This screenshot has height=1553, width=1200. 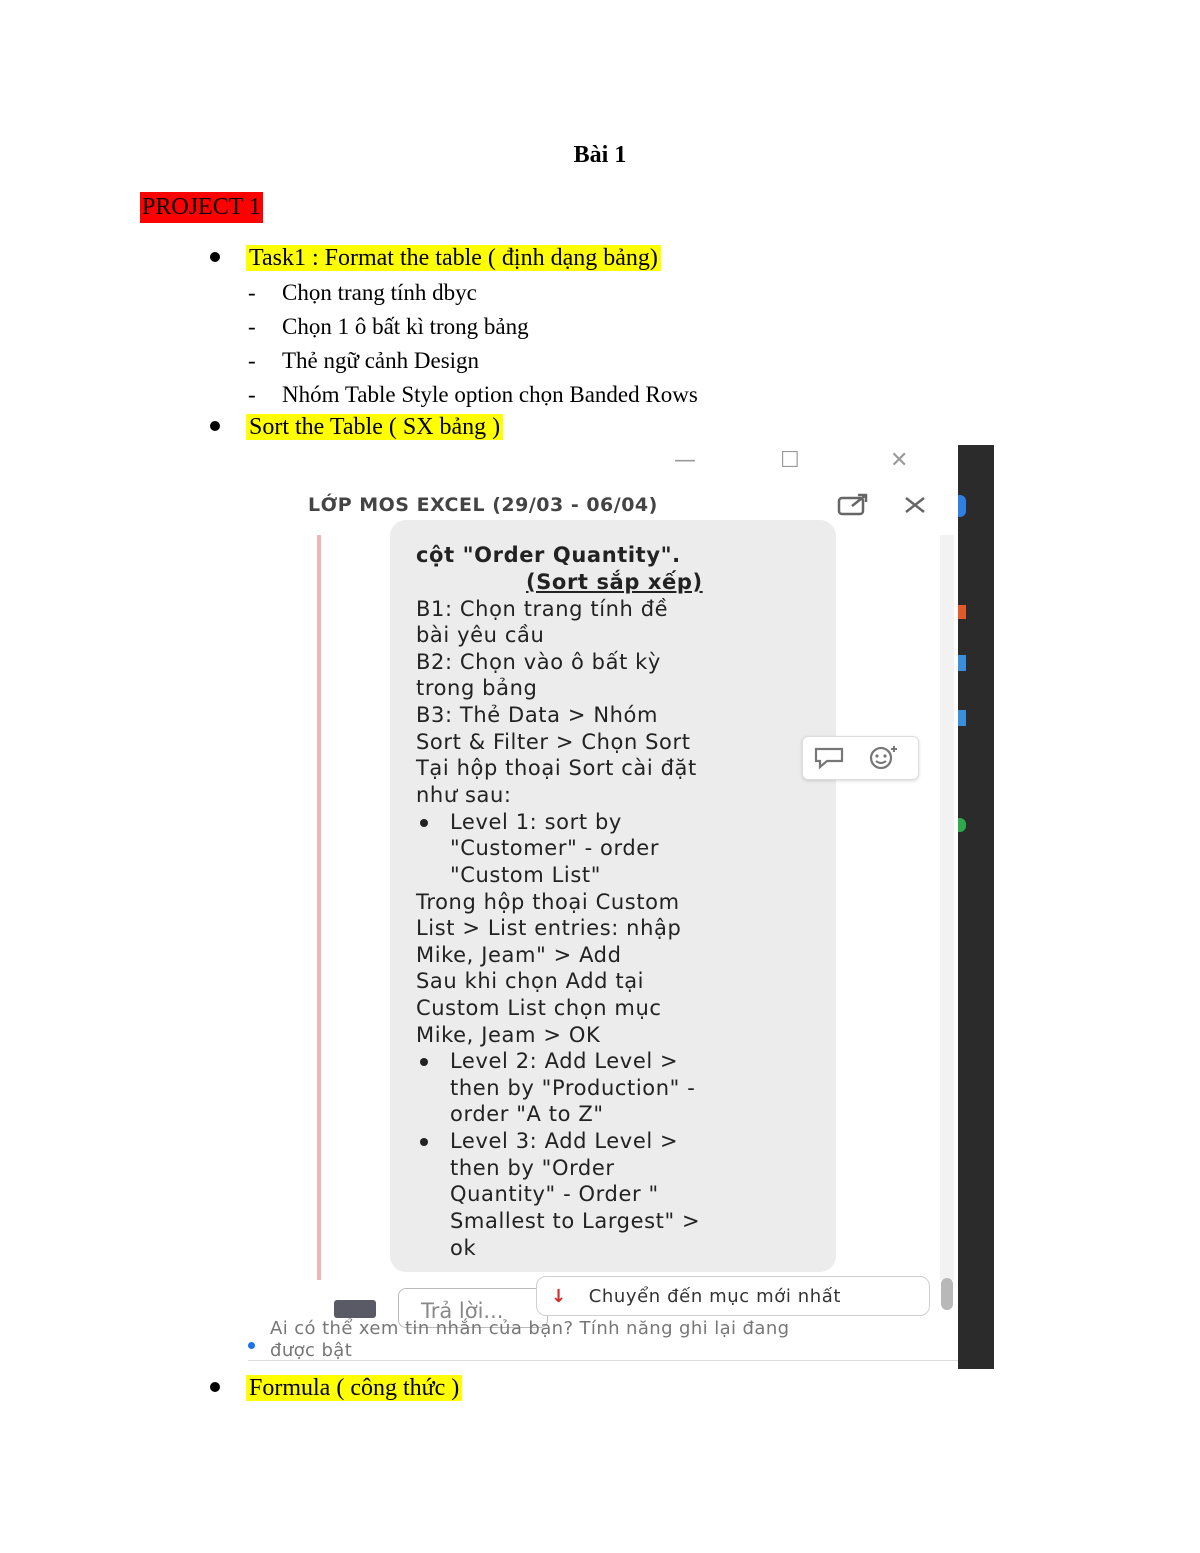 What do you see at coordinates (405, 326) in the screenshot?
I see `step-text: Chọn 1 ô bất kì trong bảng` at bounding box center [405, 326].